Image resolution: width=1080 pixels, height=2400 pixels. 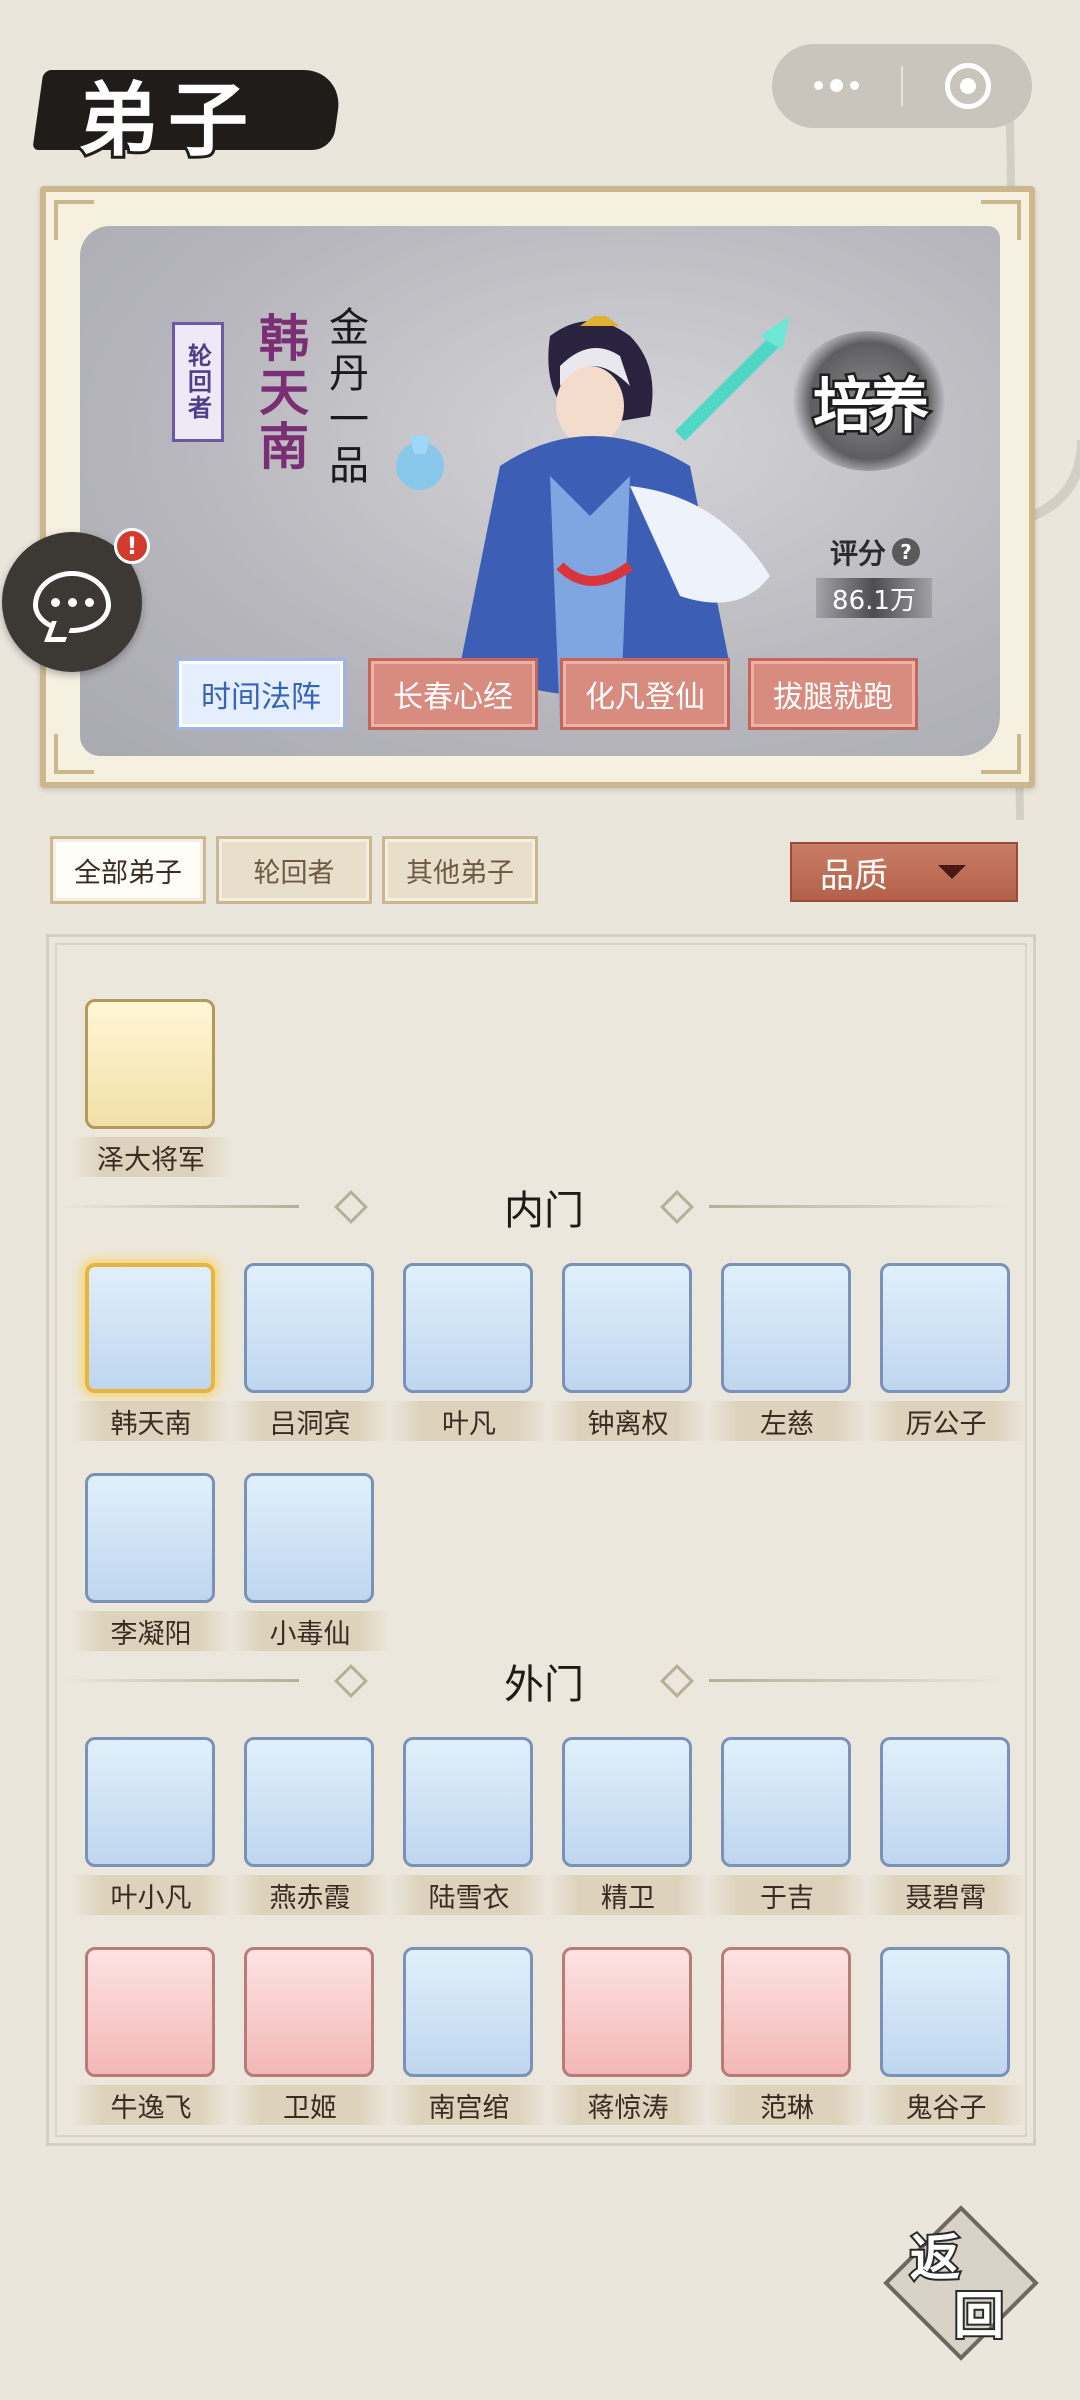 I want to click on section-outer-header: 外门, so click(x=544, y=1681).